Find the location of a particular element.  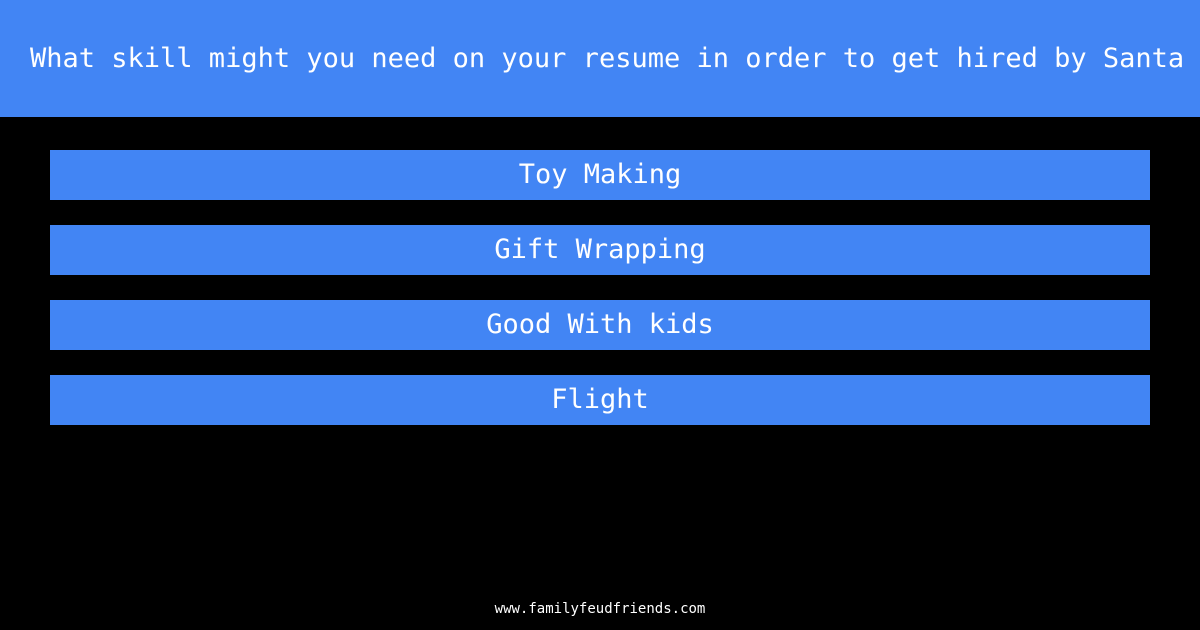

site-url: www.familyfeudfriends.com is located at coordinates (600, 609).